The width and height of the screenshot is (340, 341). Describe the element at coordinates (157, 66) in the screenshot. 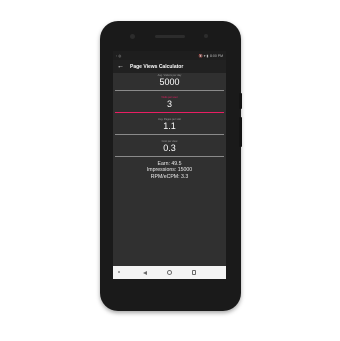

I see `page-title: Page Views Calculator` at that location.